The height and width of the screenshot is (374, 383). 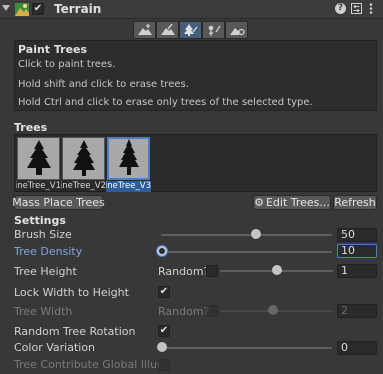 I want to click on tree-prototype-tile-selected, so click(x=128, y=158).